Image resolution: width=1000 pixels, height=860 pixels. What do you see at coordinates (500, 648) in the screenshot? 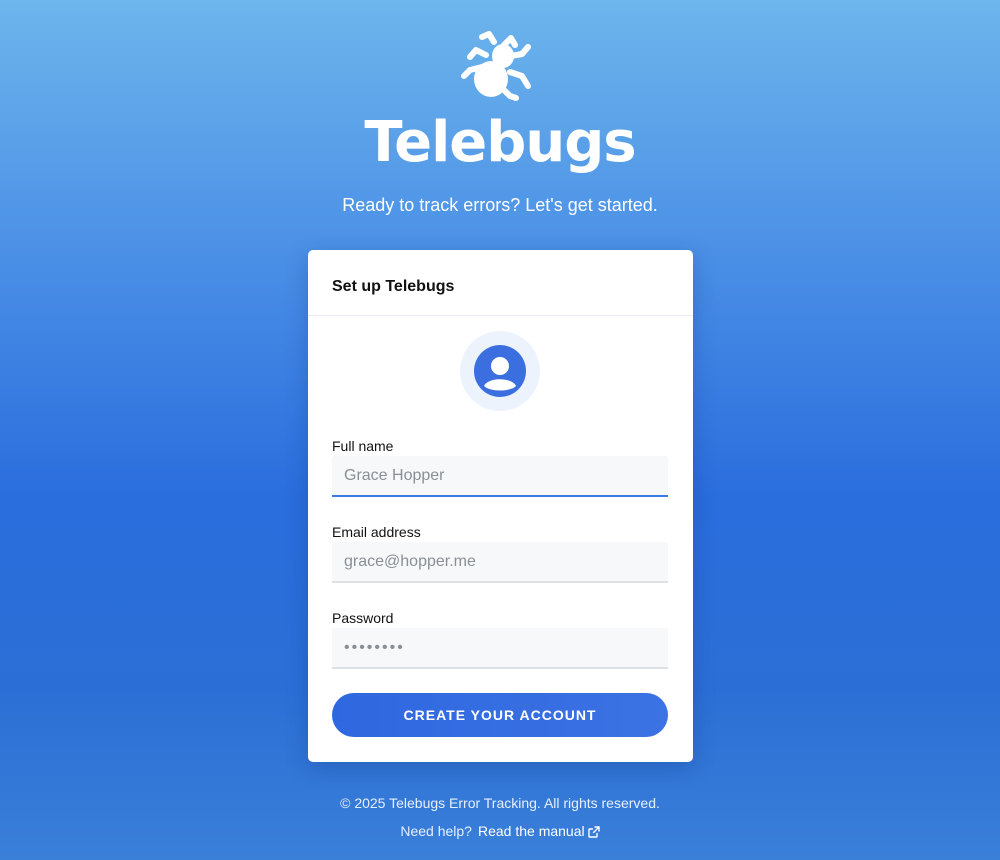
I see `password-input` at bounding box center [500, 648].